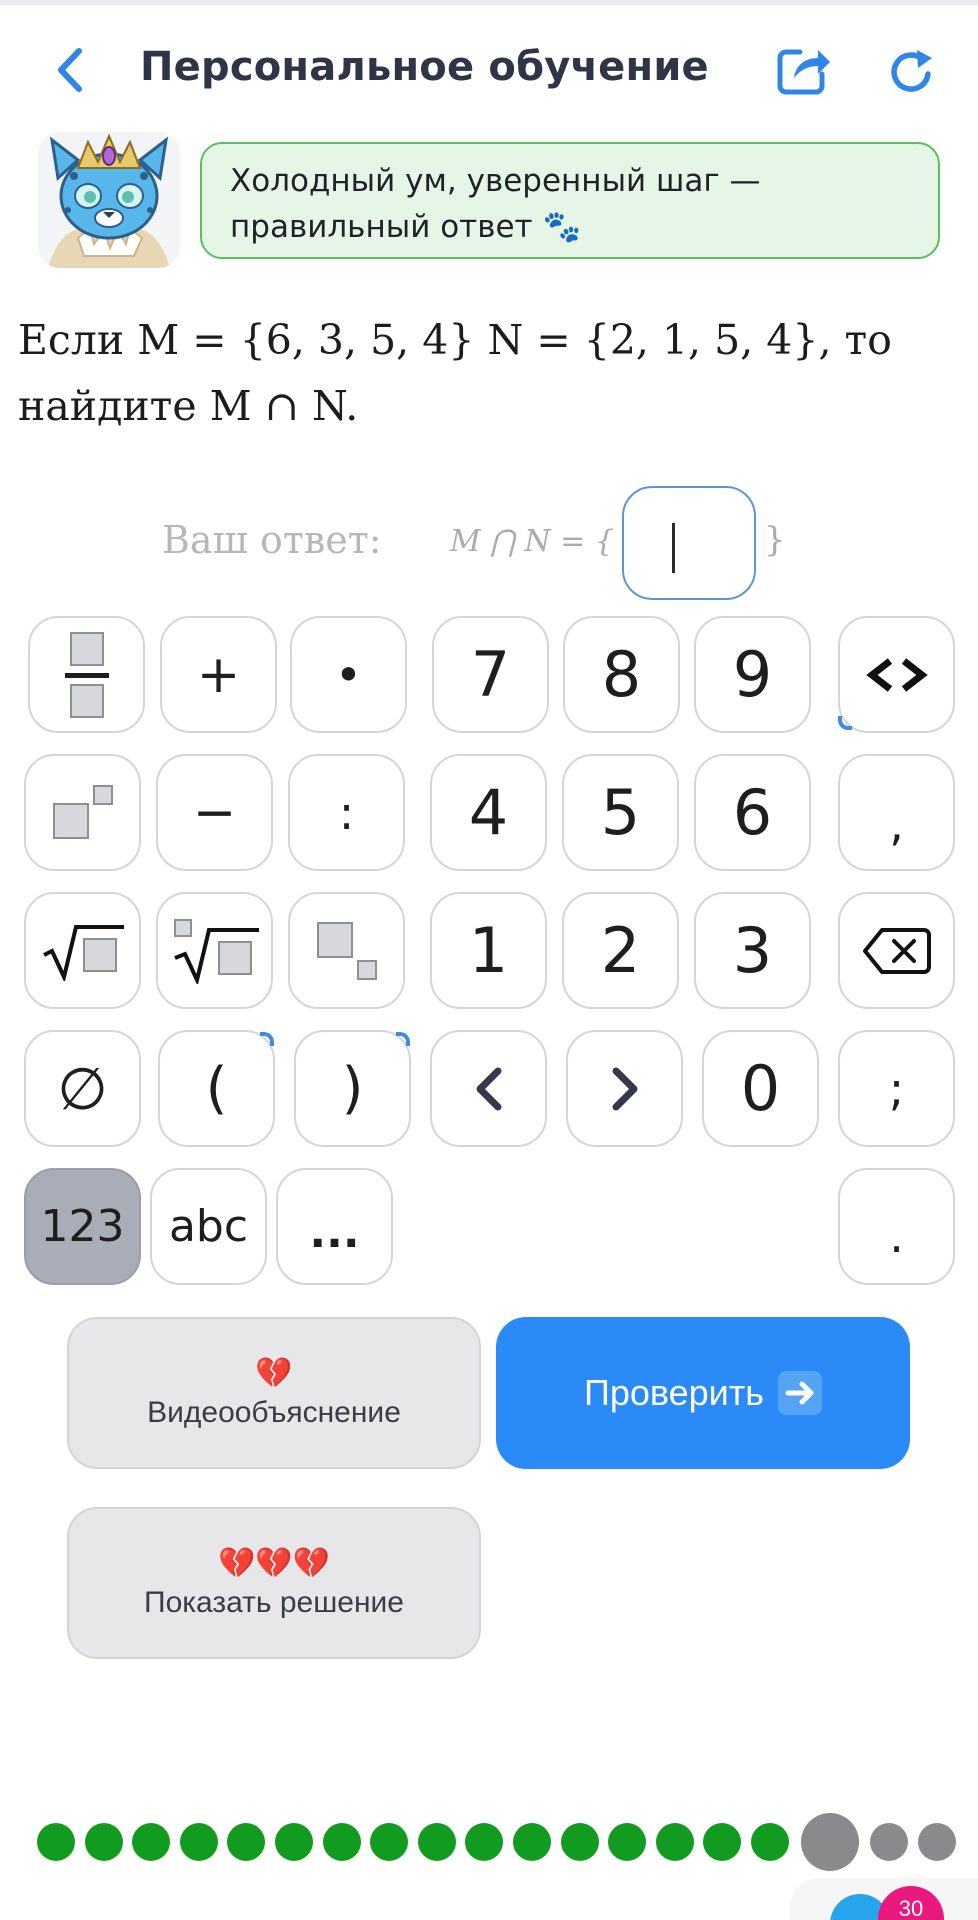  Describe the element at coordinates (274, 1373) in the screenshot. I see `broken-heart-icon: 💔` at that location.